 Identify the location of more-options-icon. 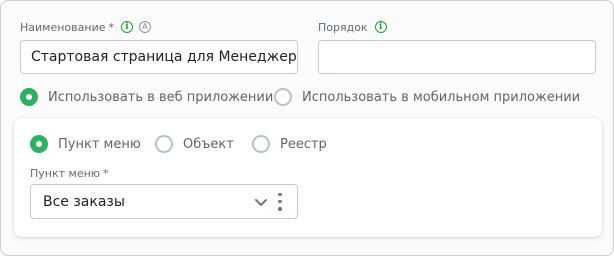
(280, 201).